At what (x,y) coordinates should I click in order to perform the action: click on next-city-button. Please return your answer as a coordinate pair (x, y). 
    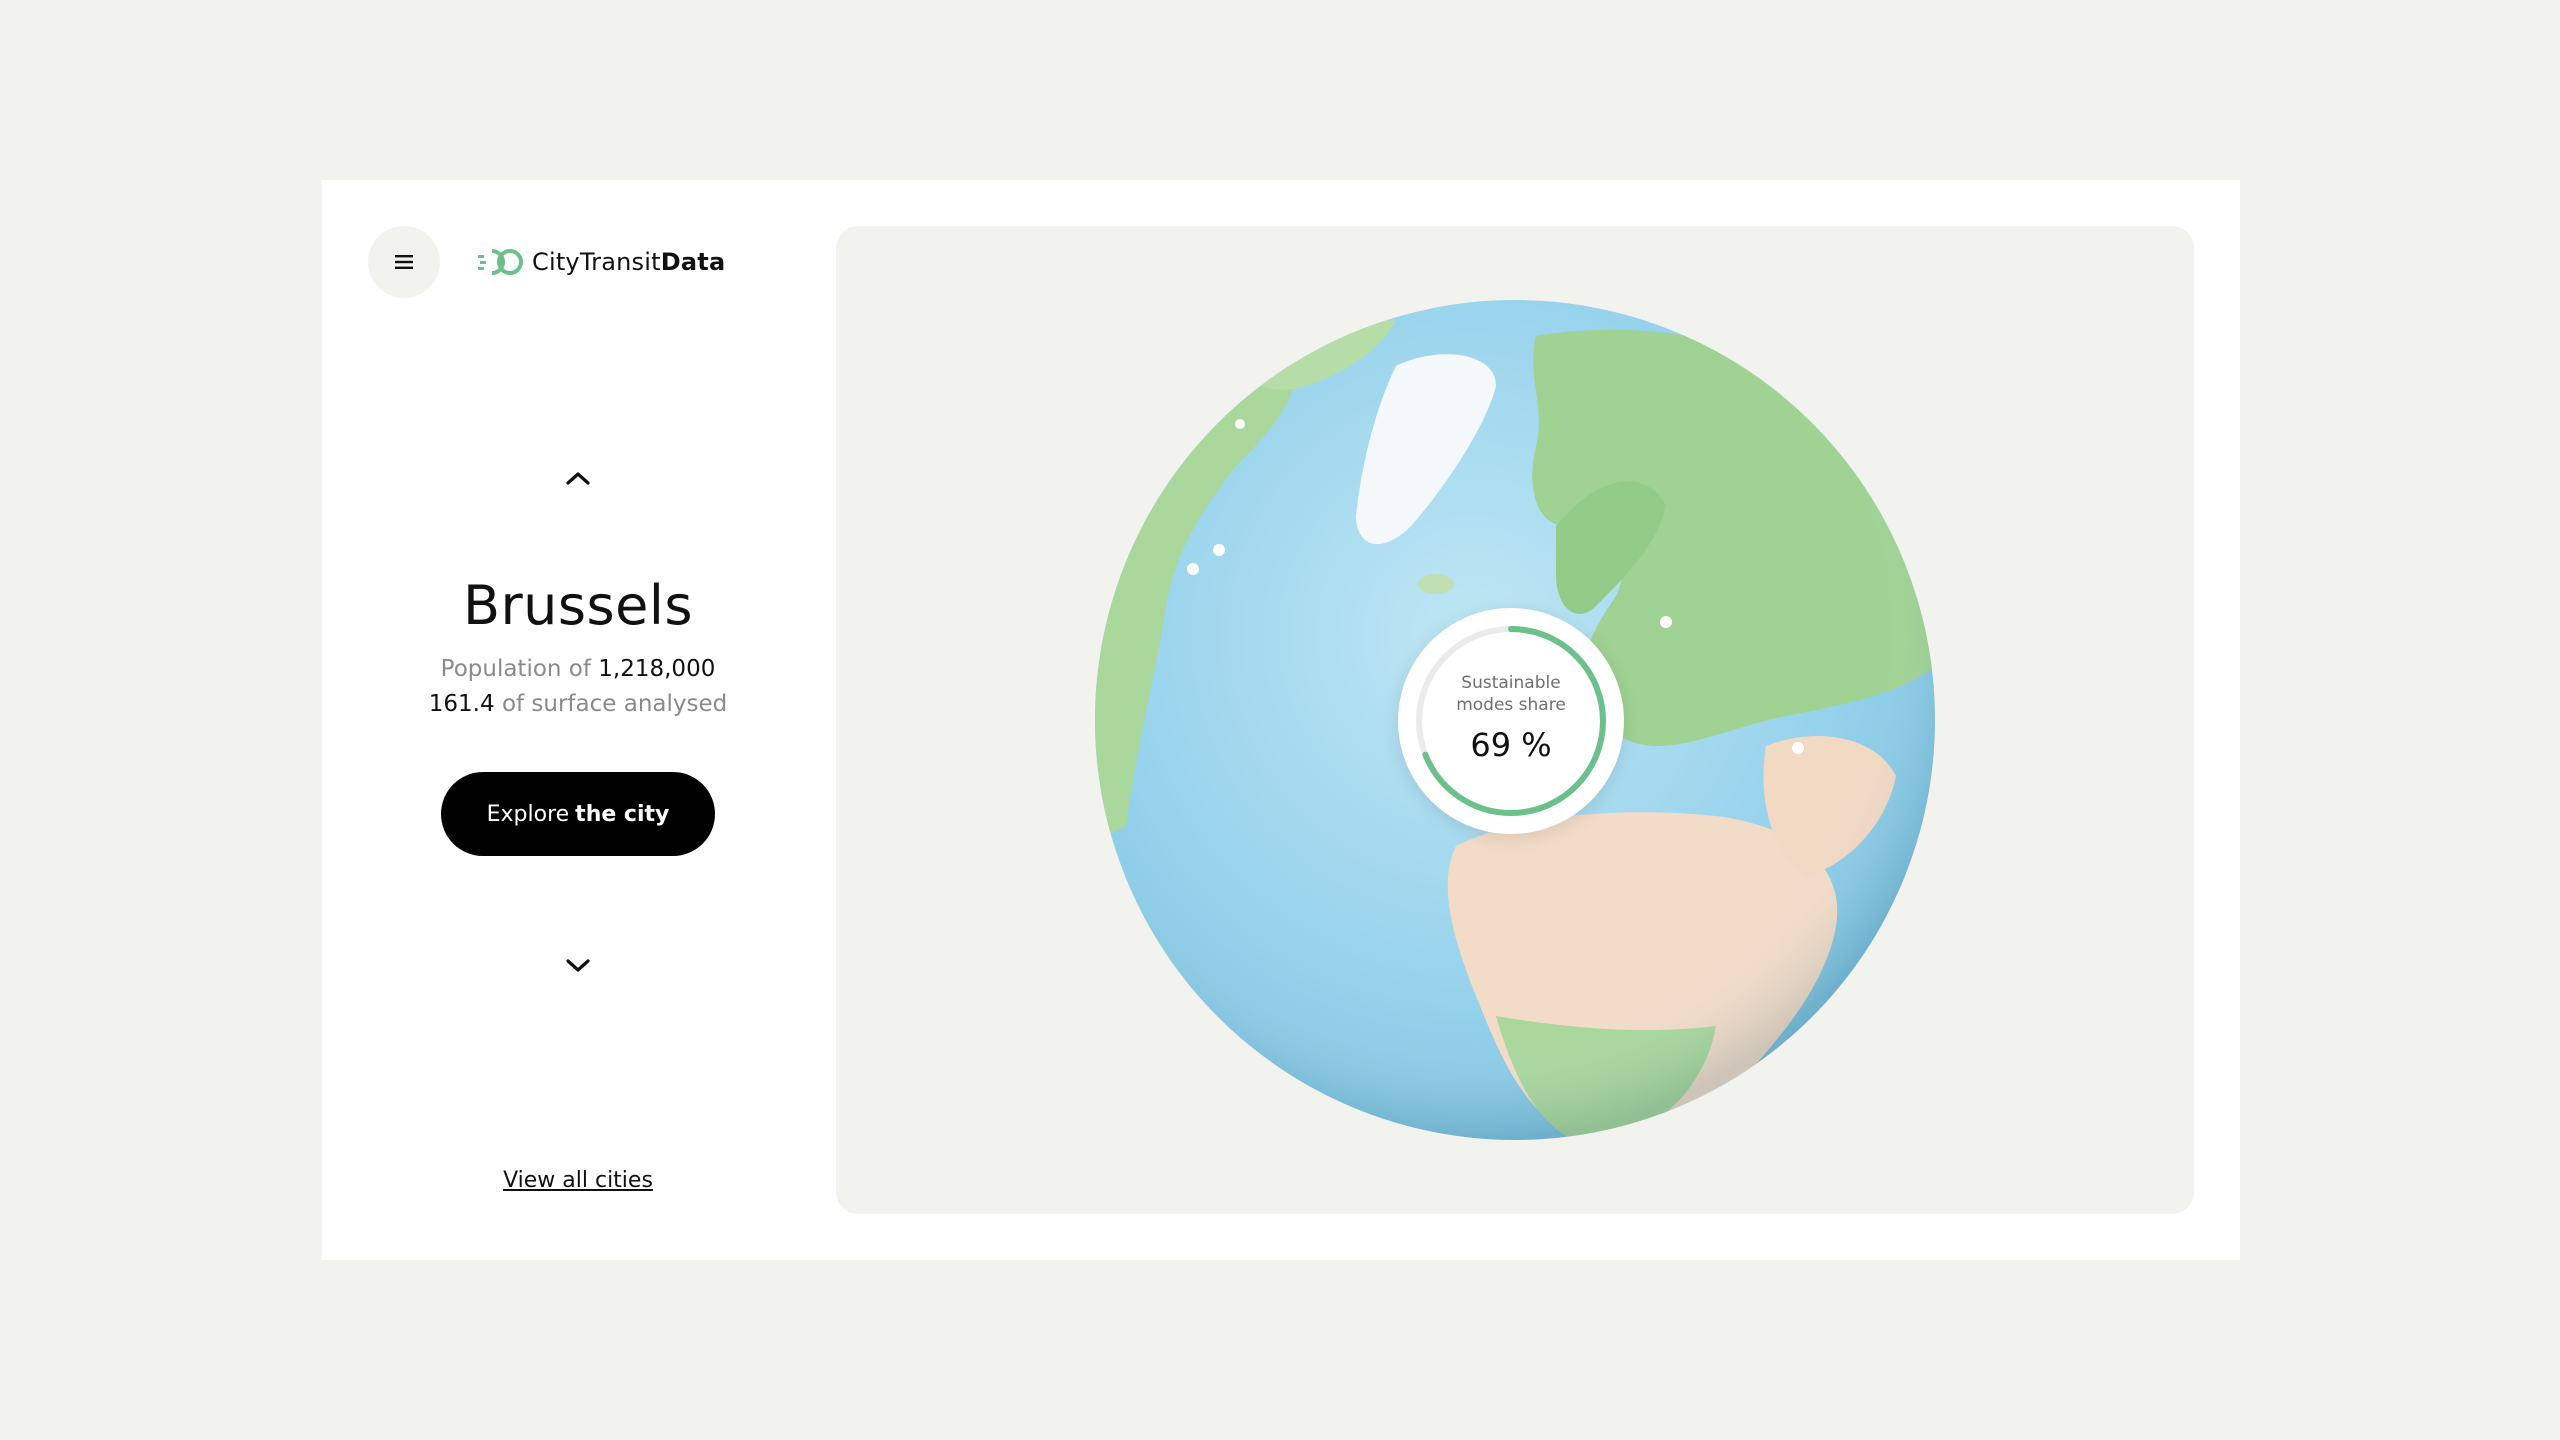
    Looking at the image, I should click on (578, 966).